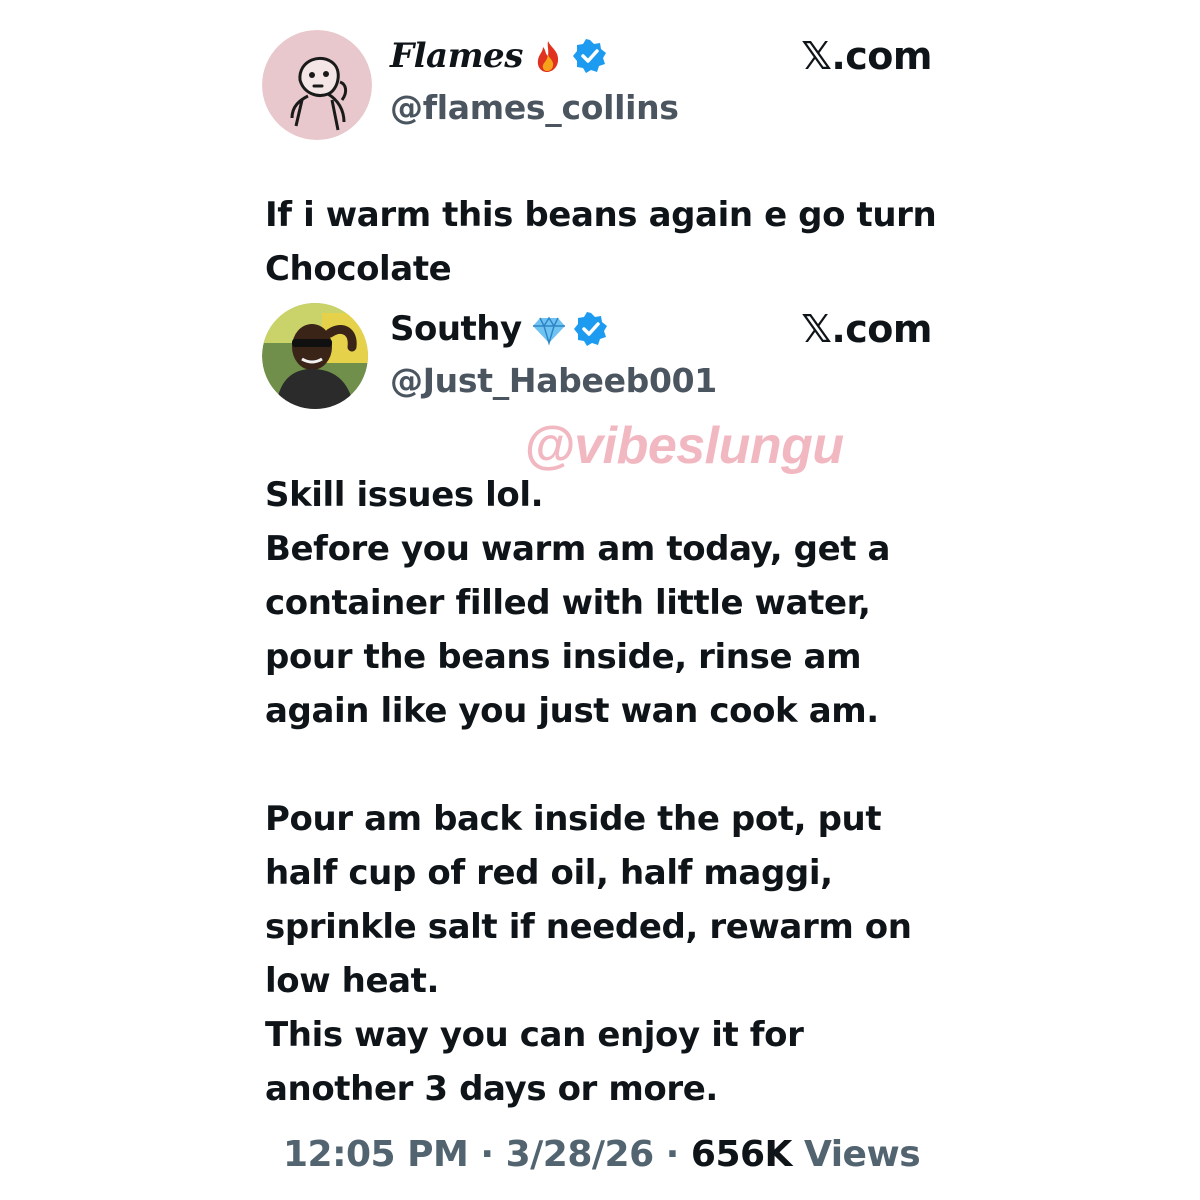 The height and width of the screenshot is (1200, 1200). I want to click on southy-display-name: Southy, so click(456, 329).